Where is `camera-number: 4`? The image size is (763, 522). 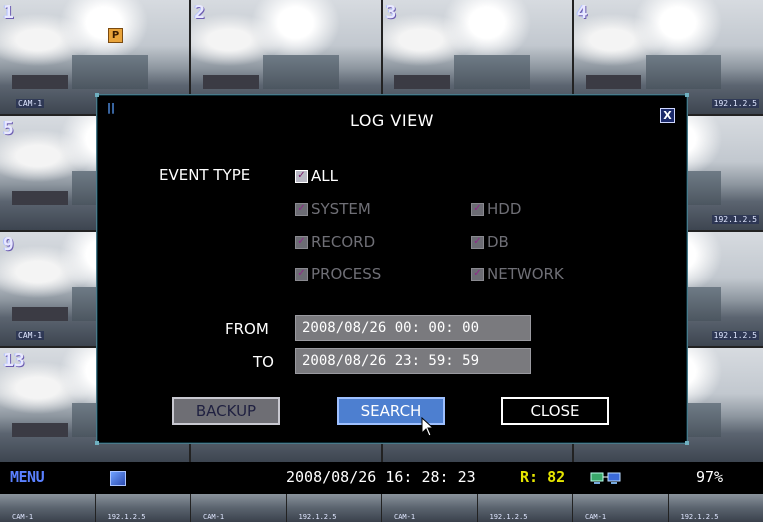
camera-number: 4 is located at coordinates (582, 12).